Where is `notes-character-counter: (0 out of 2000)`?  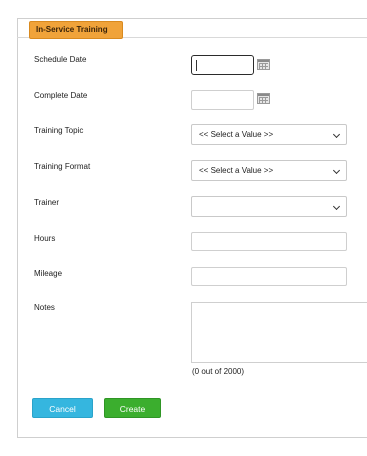
notes-character-counter: (0 out of 2000) is located at coordinates (218, 371).